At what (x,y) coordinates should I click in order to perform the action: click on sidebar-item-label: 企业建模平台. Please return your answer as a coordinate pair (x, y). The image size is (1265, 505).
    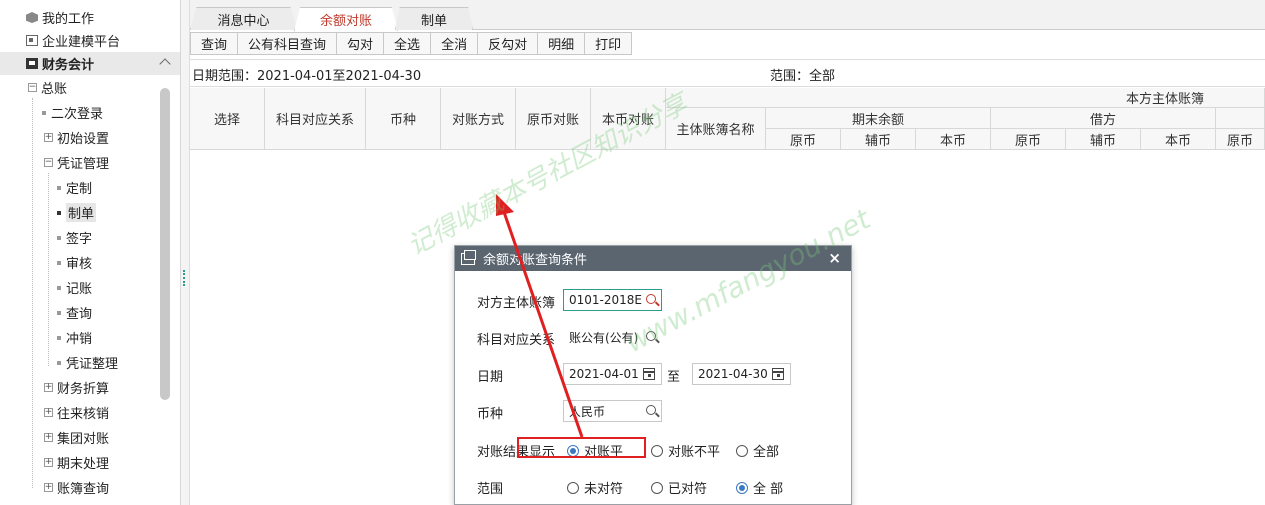
    Looking at the image, I should click on (81, 42).